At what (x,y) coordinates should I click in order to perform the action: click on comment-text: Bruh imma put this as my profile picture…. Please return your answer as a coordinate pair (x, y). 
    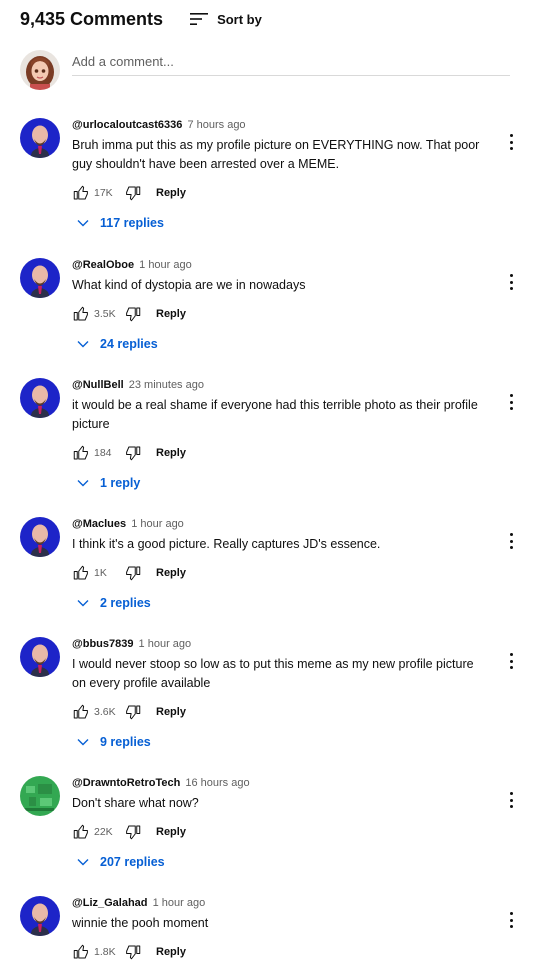
    Looking at the image, I should click on (276, 154).